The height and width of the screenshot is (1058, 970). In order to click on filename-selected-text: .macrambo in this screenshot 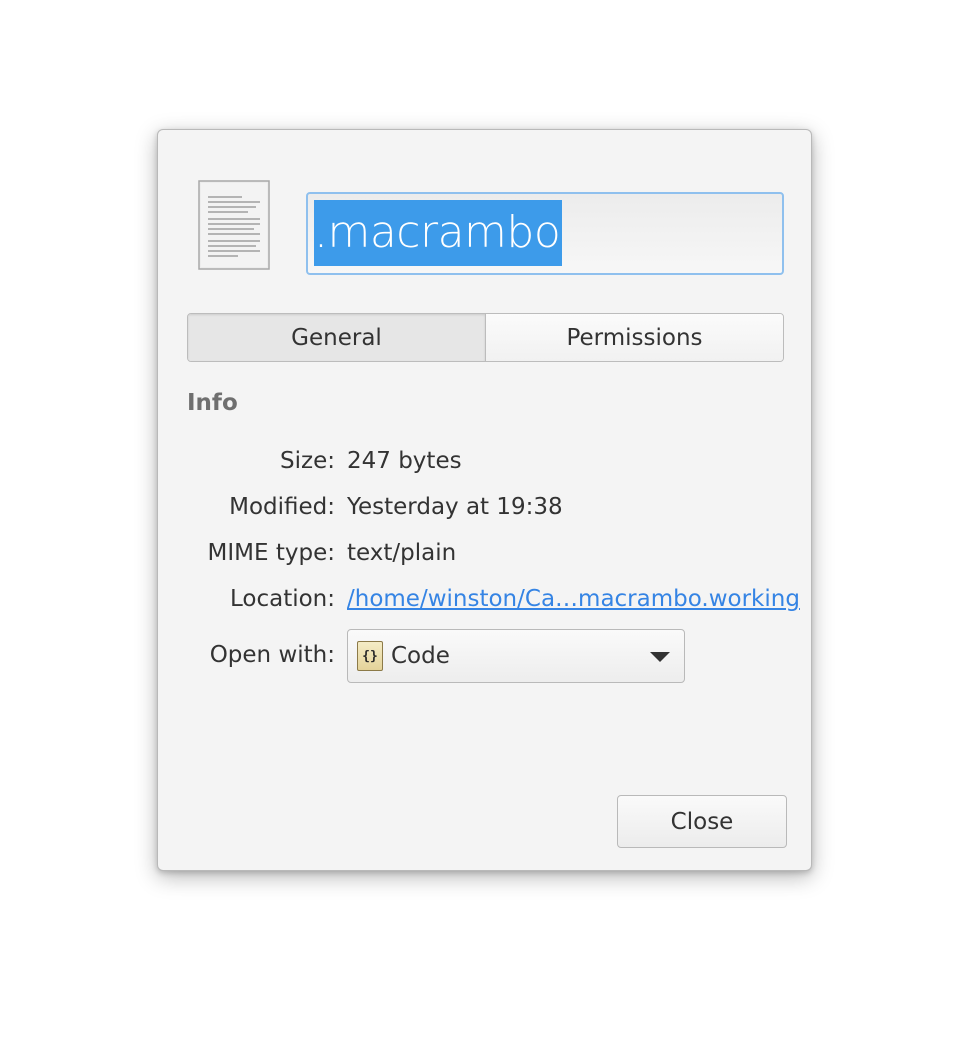, I will do `click(438, 233)`.